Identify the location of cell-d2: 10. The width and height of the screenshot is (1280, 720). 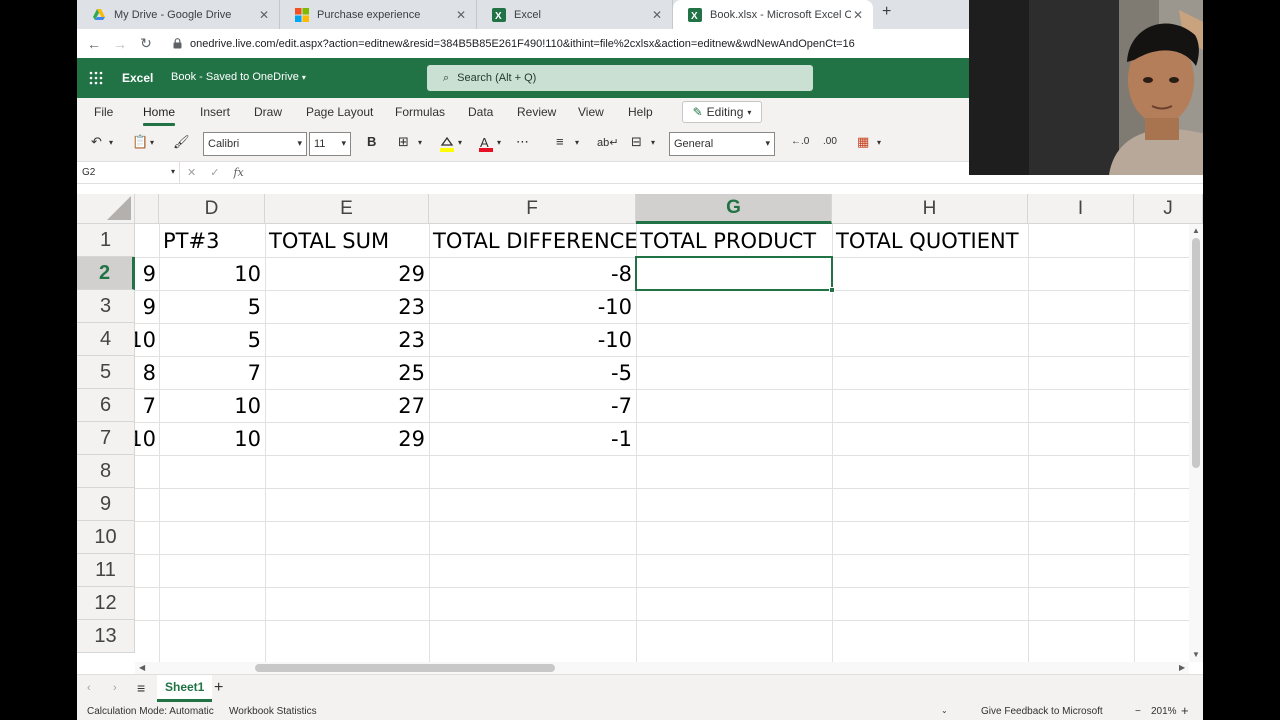
(212, 273).